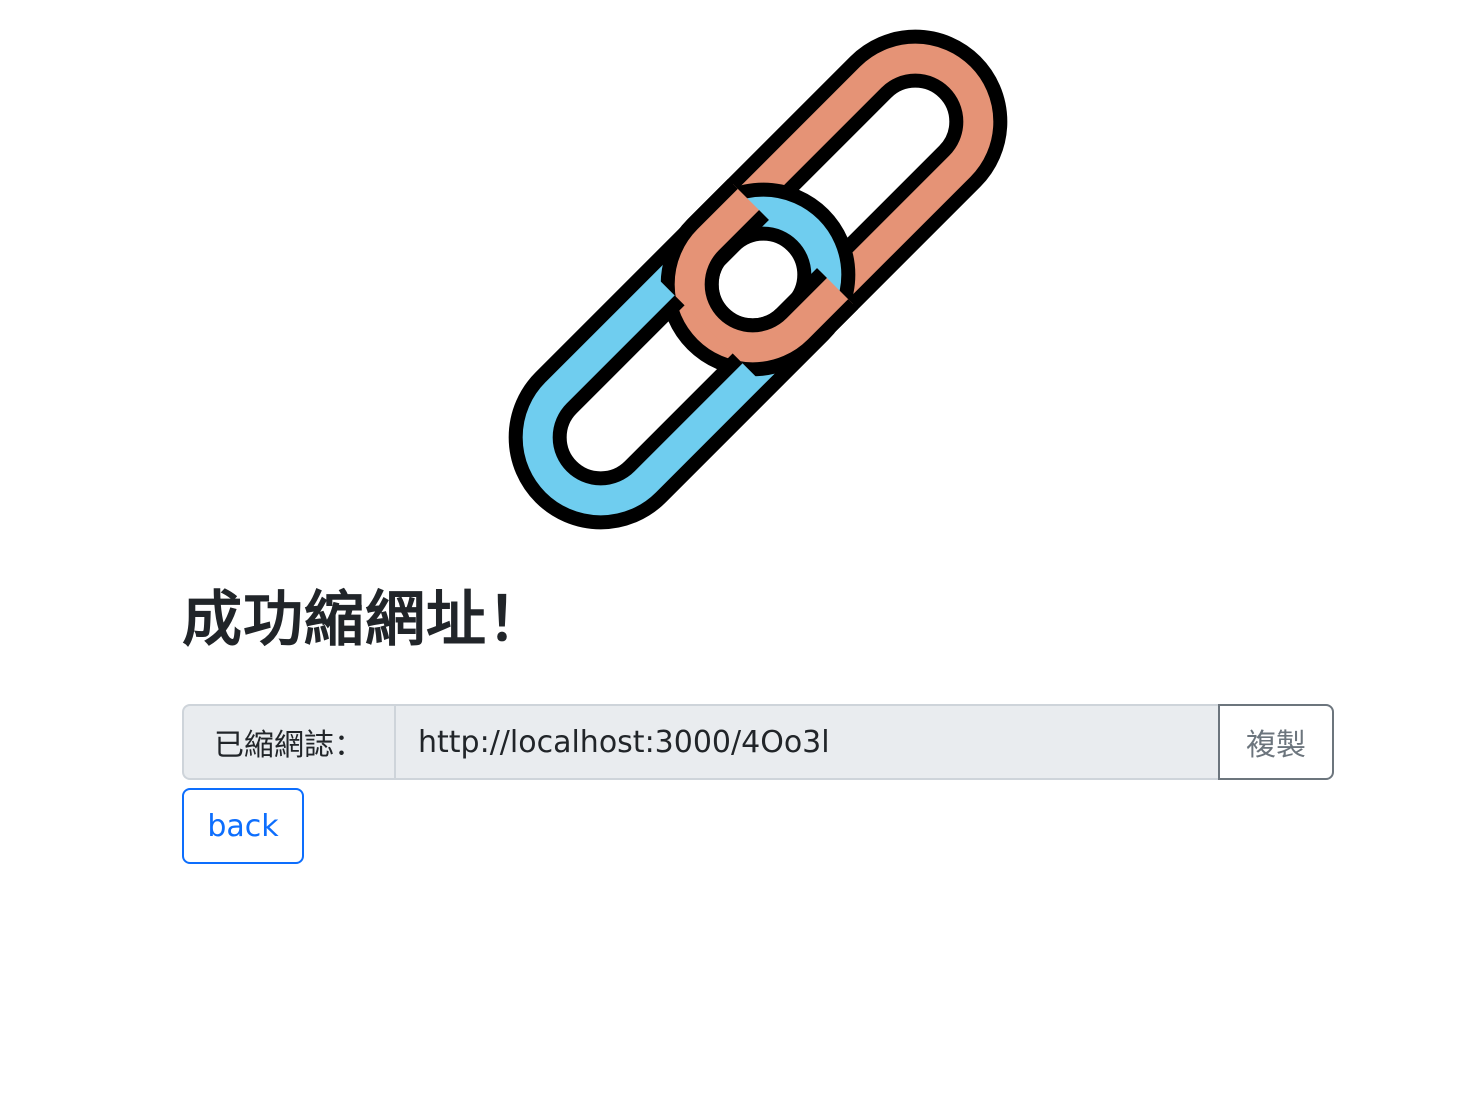 The width and height of the screenshot is (1476, 1098). What do you see at coordinates (365, 620) in the screenshot?
I see `page-title: 成功縮網址！` at bounding box center [365, 620].